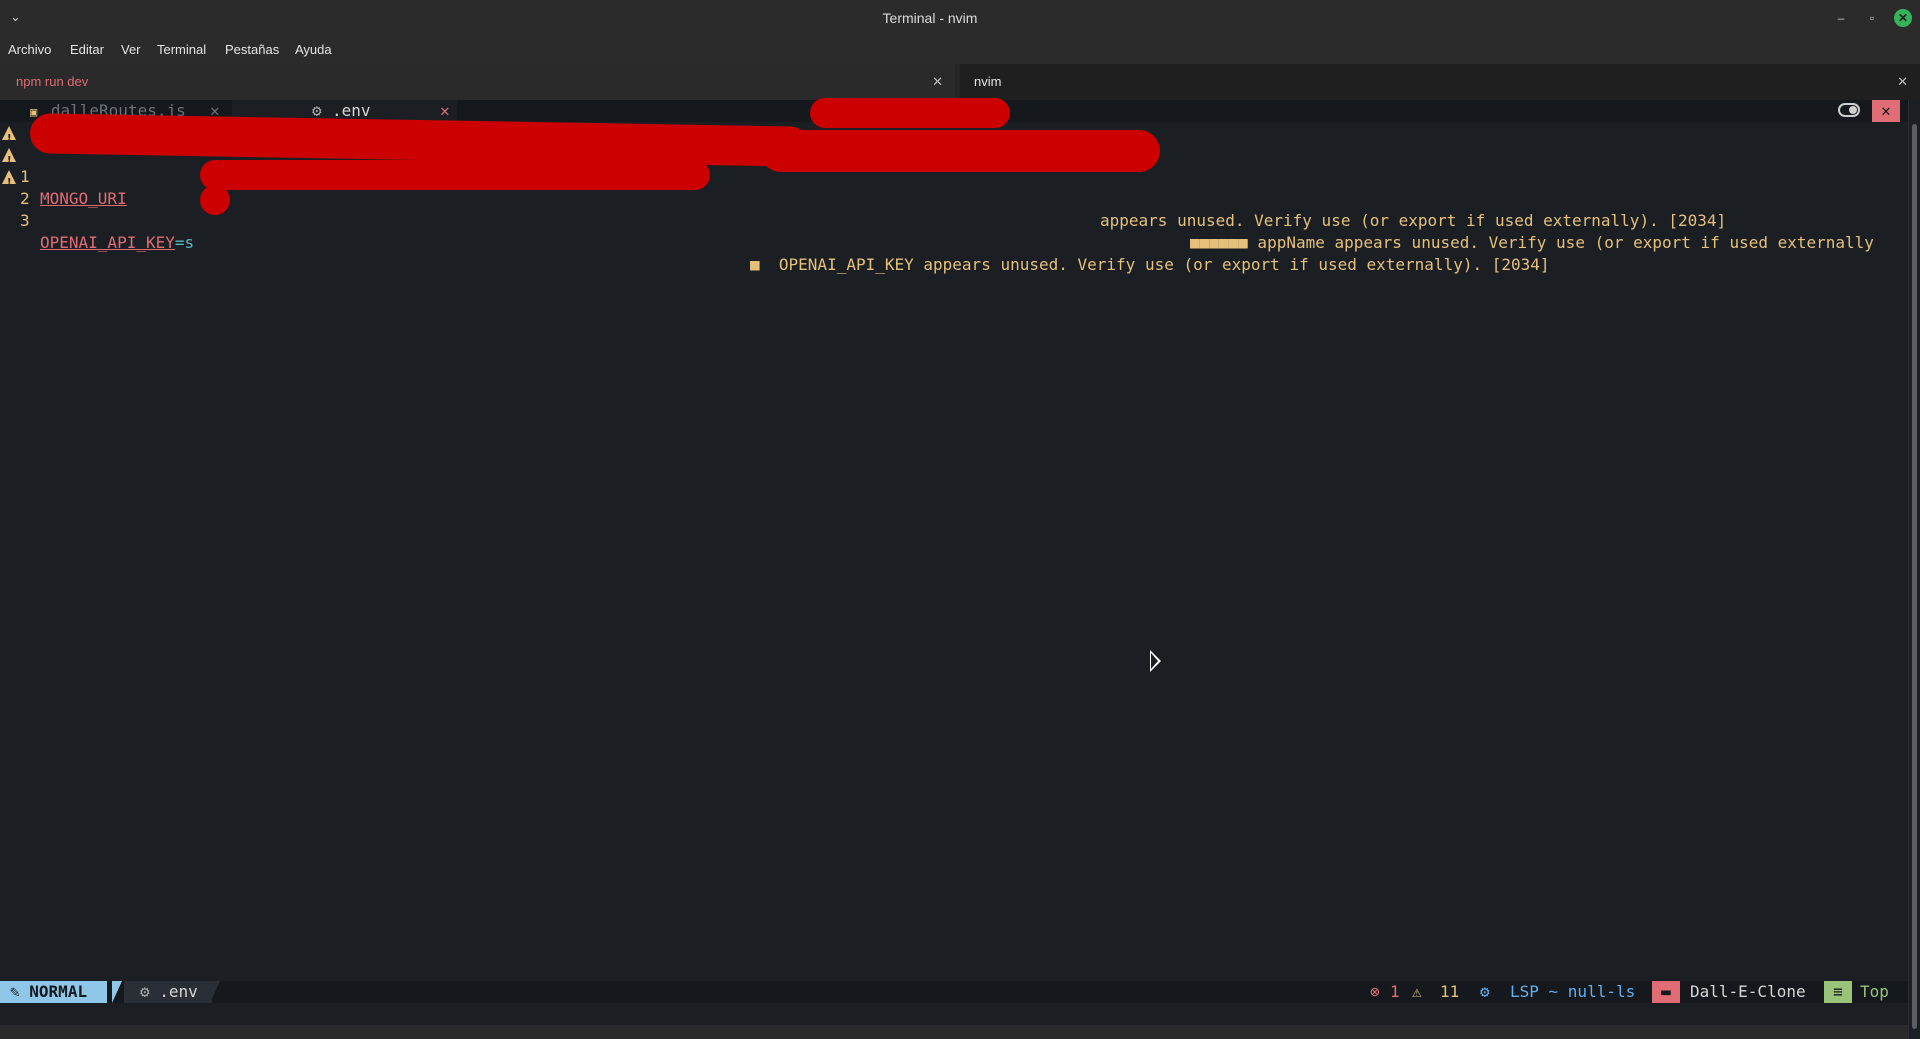 The image size is (1920, 1039). Describe the element at coordinates (25, 220) in the screenshot. I see `line-number: 3` at that location.